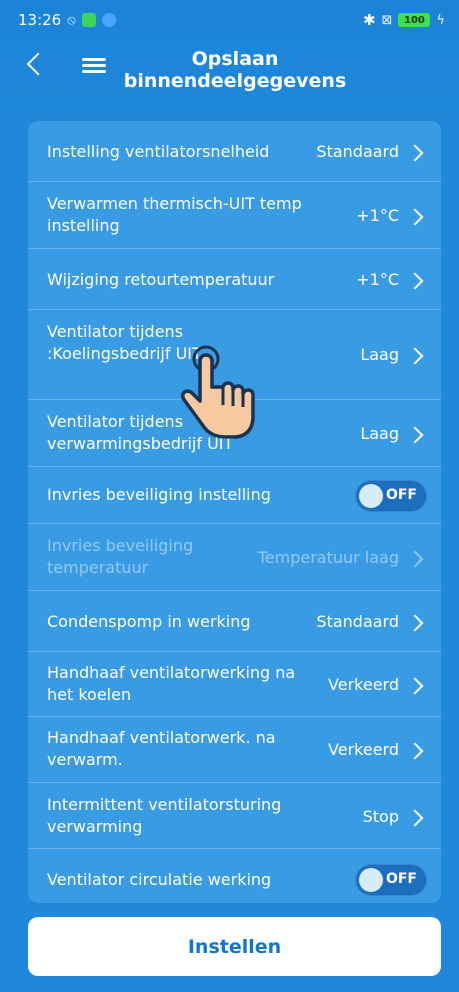 Image resolution: width=459 pixels, height=992 pixels. Describe the element at coordinates (414, 20) in the screenshot. I see `battery-icon: 100` at that location.